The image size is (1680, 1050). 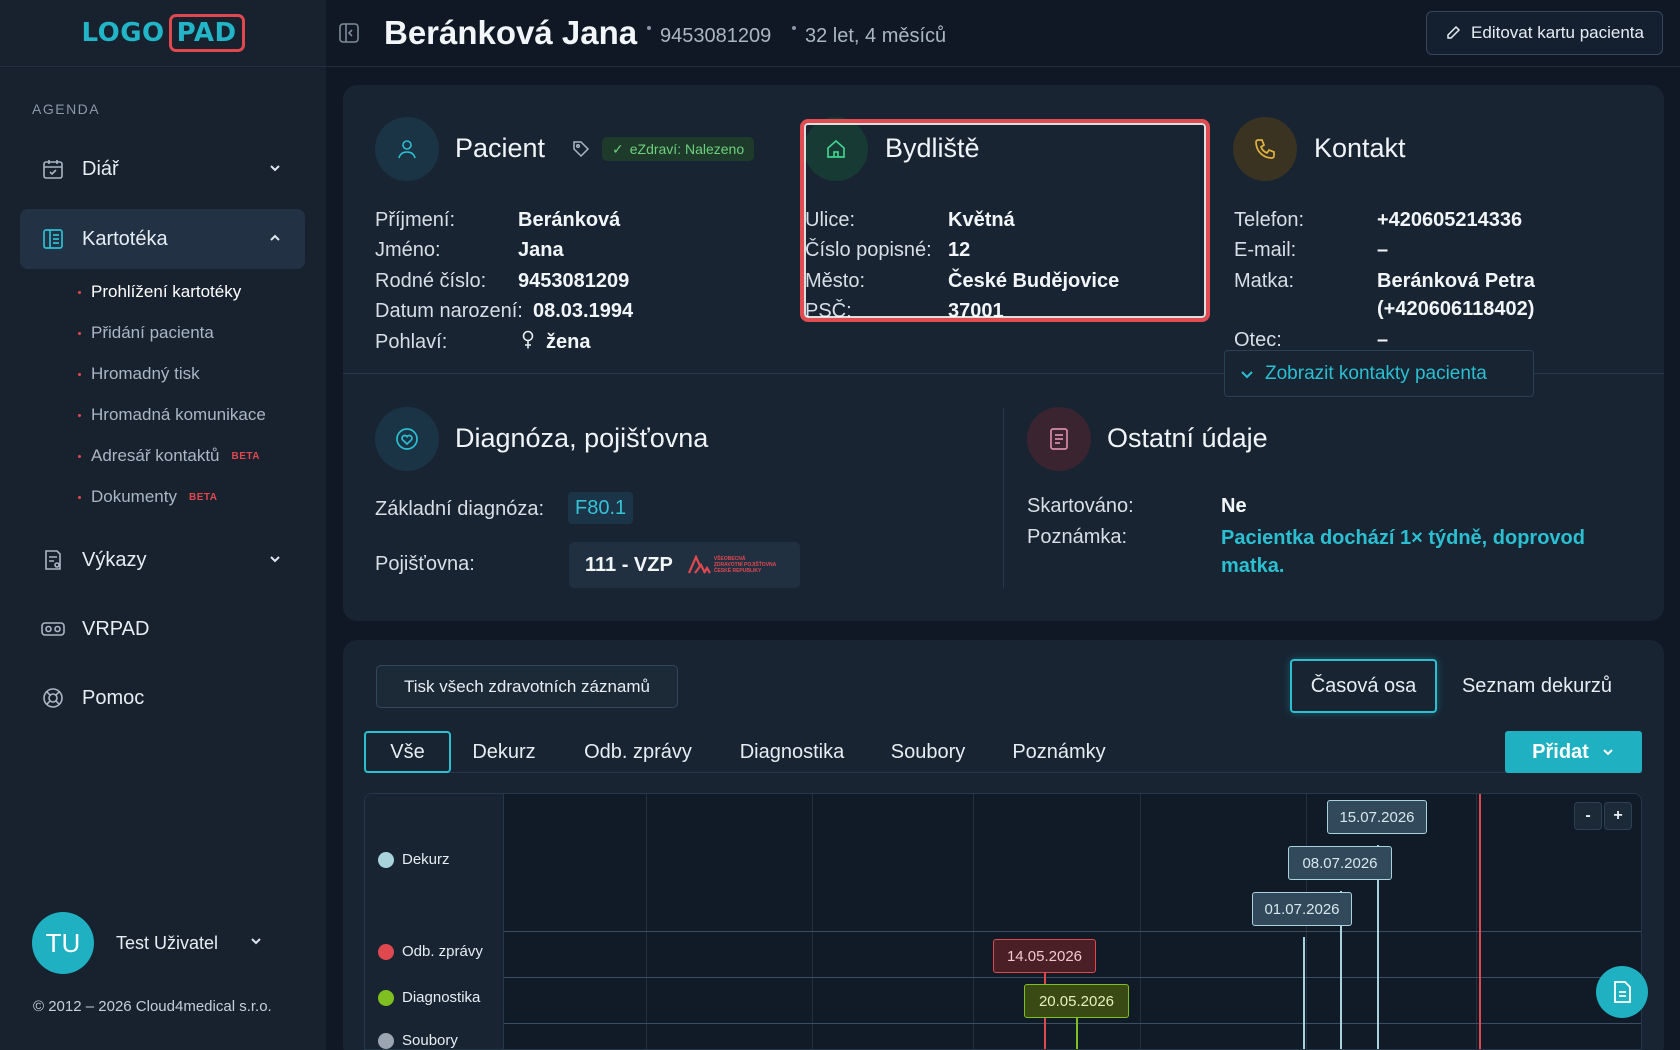 I want to click on sidebar-subitem-dokumenty: Dokumenty BETA, so click(x=147, y=497).